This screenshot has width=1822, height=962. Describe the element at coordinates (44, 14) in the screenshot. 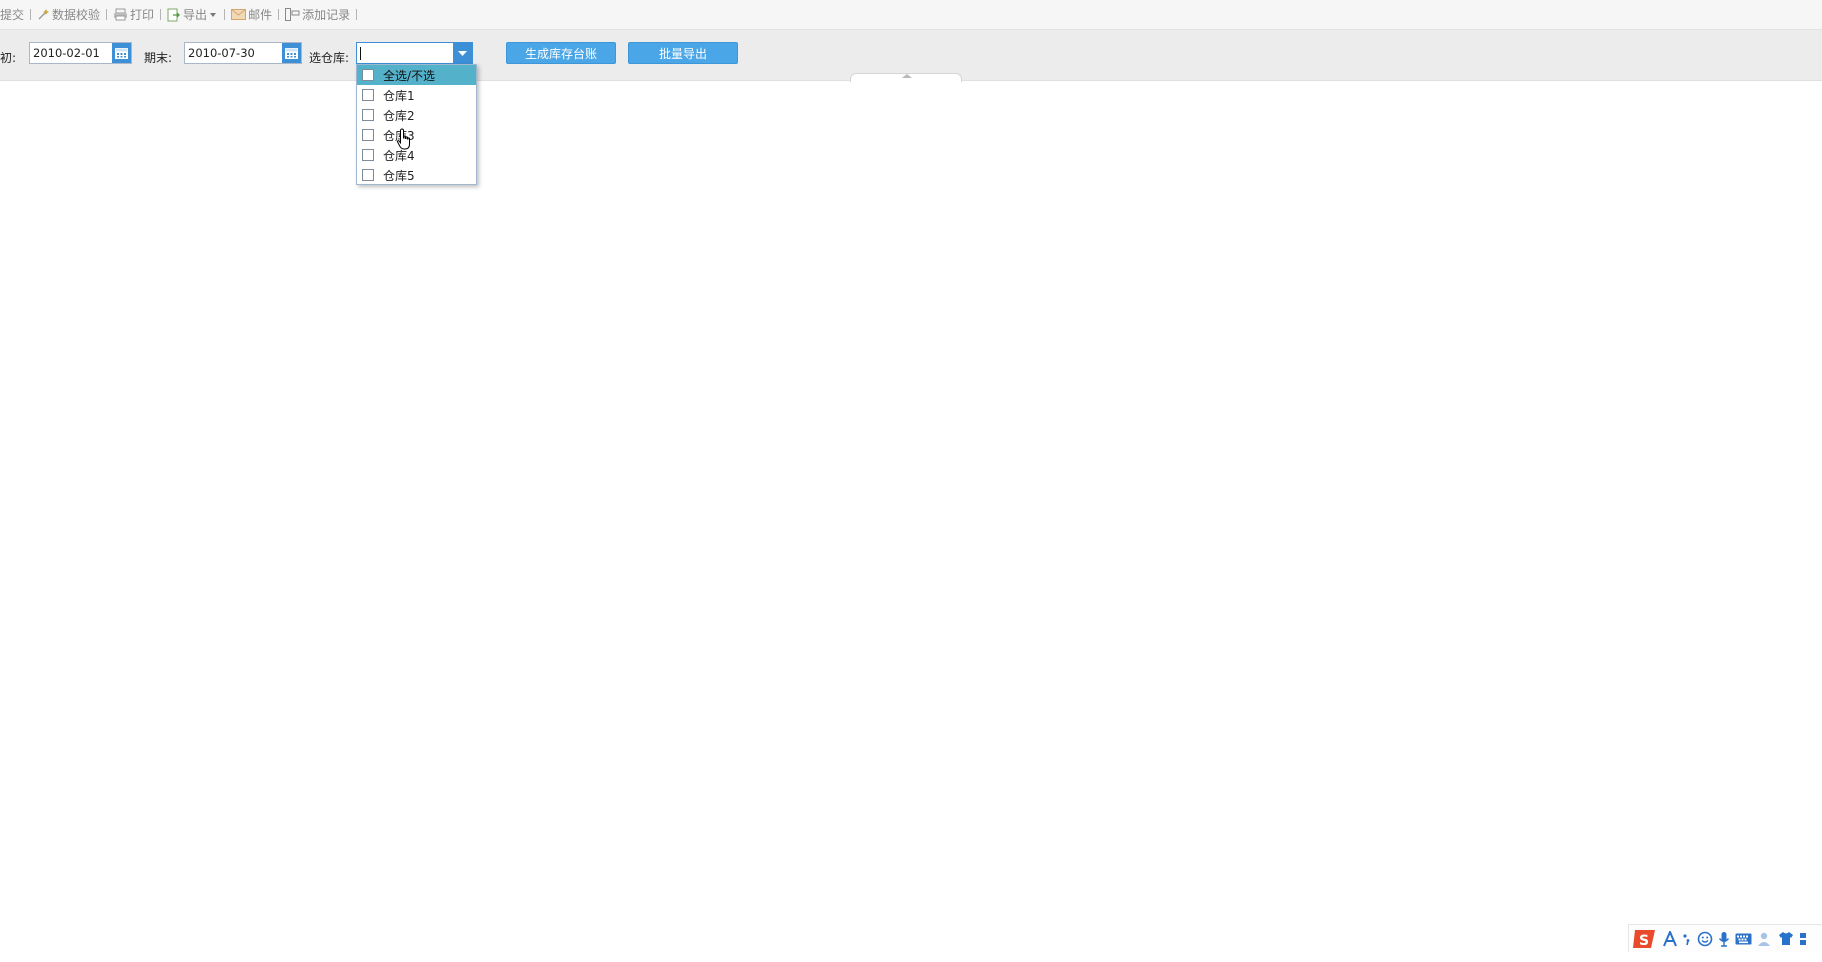

I see `wand-icon` at that location.